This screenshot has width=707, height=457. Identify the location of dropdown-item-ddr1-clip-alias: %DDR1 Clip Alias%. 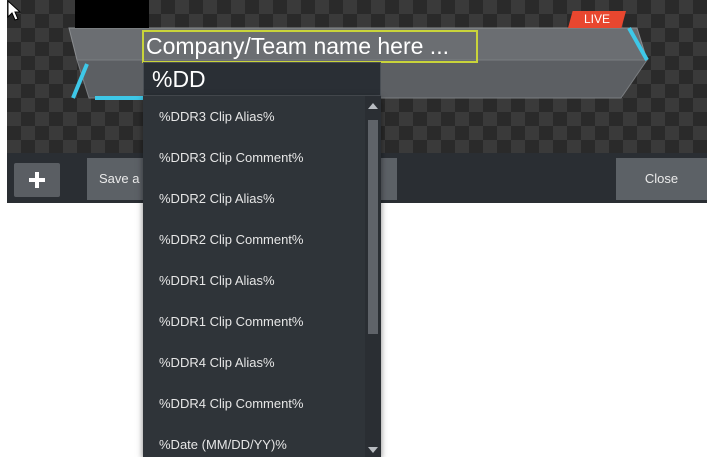
(254, 280).